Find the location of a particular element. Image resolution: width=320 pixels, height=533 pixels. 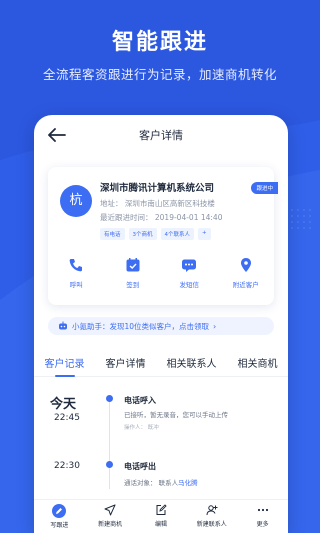

tab-bar: 客户记录 客户详情 相关联系人 相关商机 is located at coordinates (161, 366).